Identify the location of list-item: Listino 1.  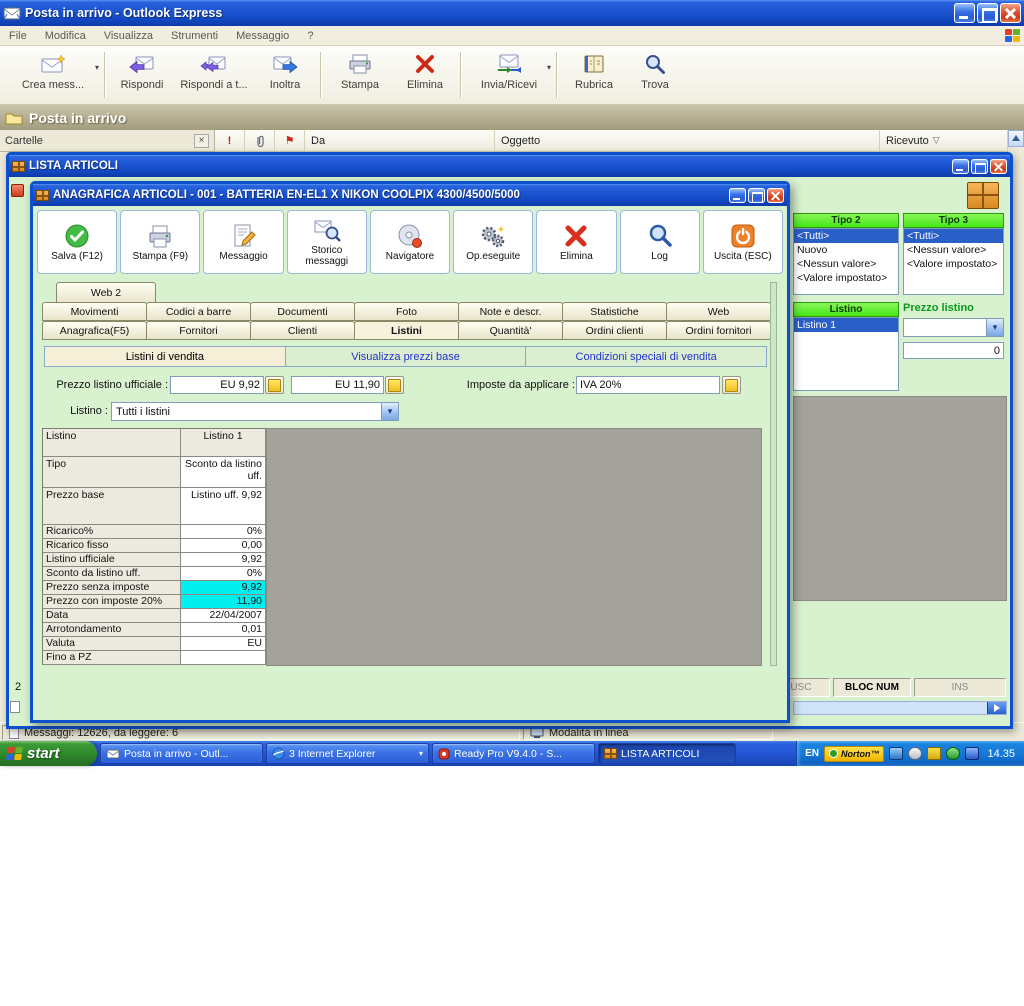
(846, 325).